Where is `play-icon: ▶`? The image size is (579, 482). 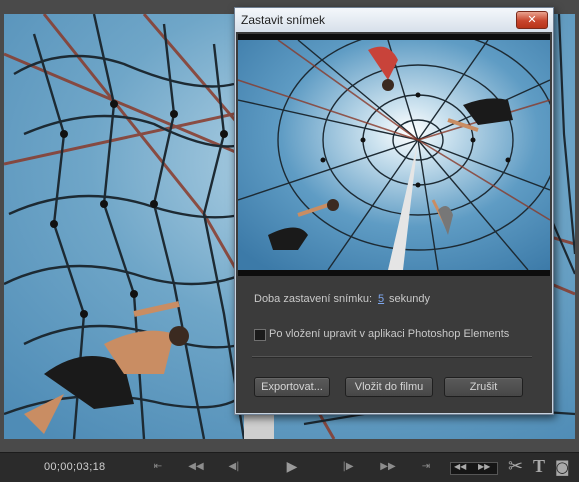
play-icon: ▶ is located at coordinates (292, 467).